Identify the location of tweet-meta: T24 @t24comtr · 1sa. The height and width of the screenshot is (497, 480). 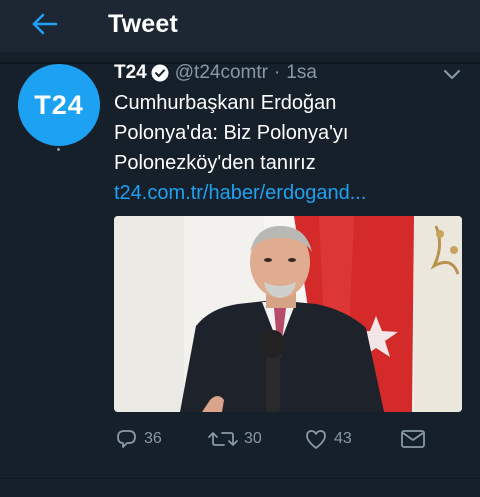
(215, 73).